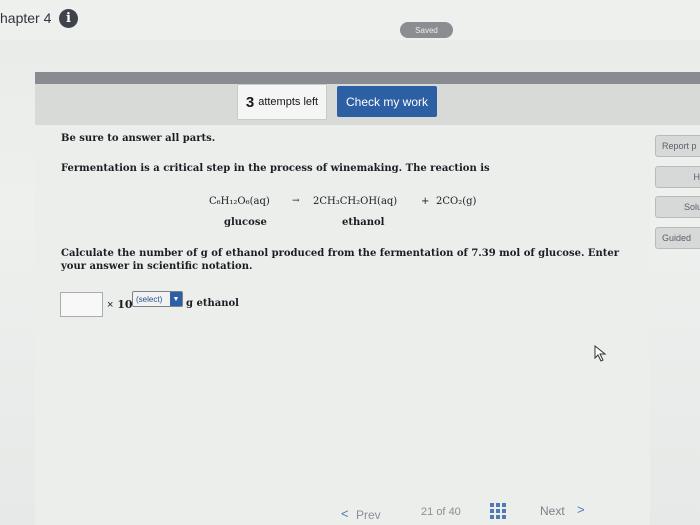 This screenshot has height=525, width=700. What do you see at coordinates (427, 512) in the screenshot?
I see `current-page: 21` at bounding box center [427, 512].